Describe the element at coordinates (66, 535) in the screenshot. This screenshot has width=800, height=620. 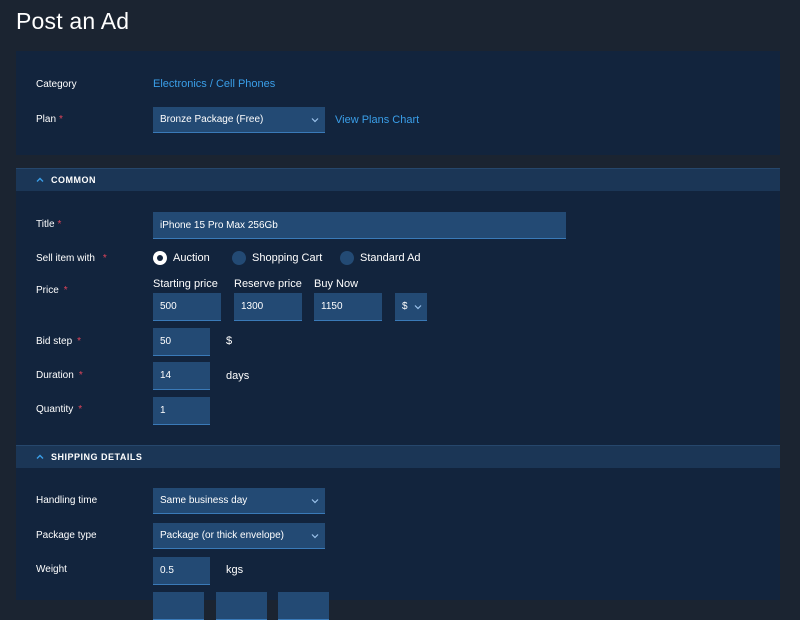
I see `package-type-label: Package type` at that location.